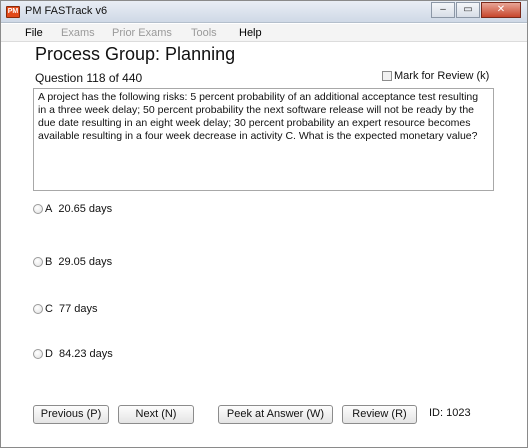 This screenshot has height=448, width=528. Describe the element at coordinates (443, 10) in the screenshot. I see `minimize-button: ‒` at that location.